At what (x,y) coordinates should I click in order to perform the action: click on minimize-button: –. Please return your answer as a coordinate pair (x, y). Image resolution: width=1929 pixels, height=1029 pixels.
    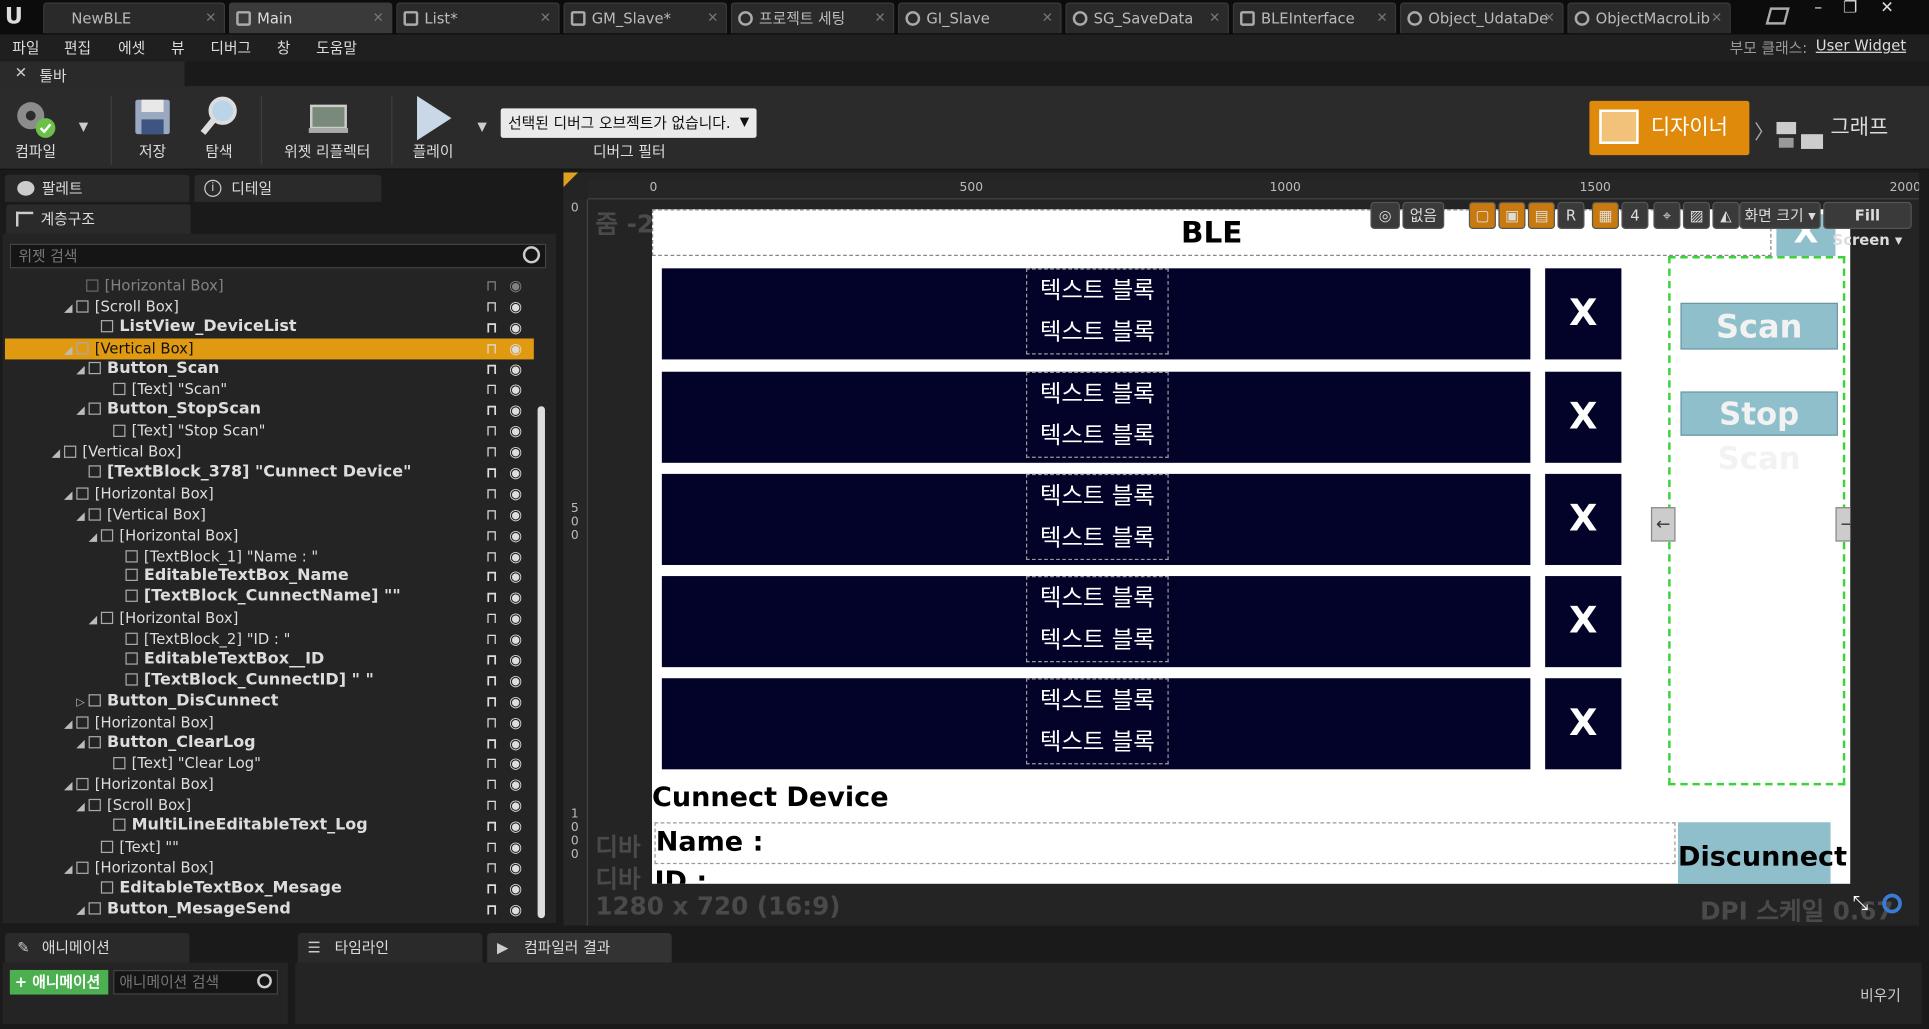
    Looking at the image, I should click on (1818, 10).